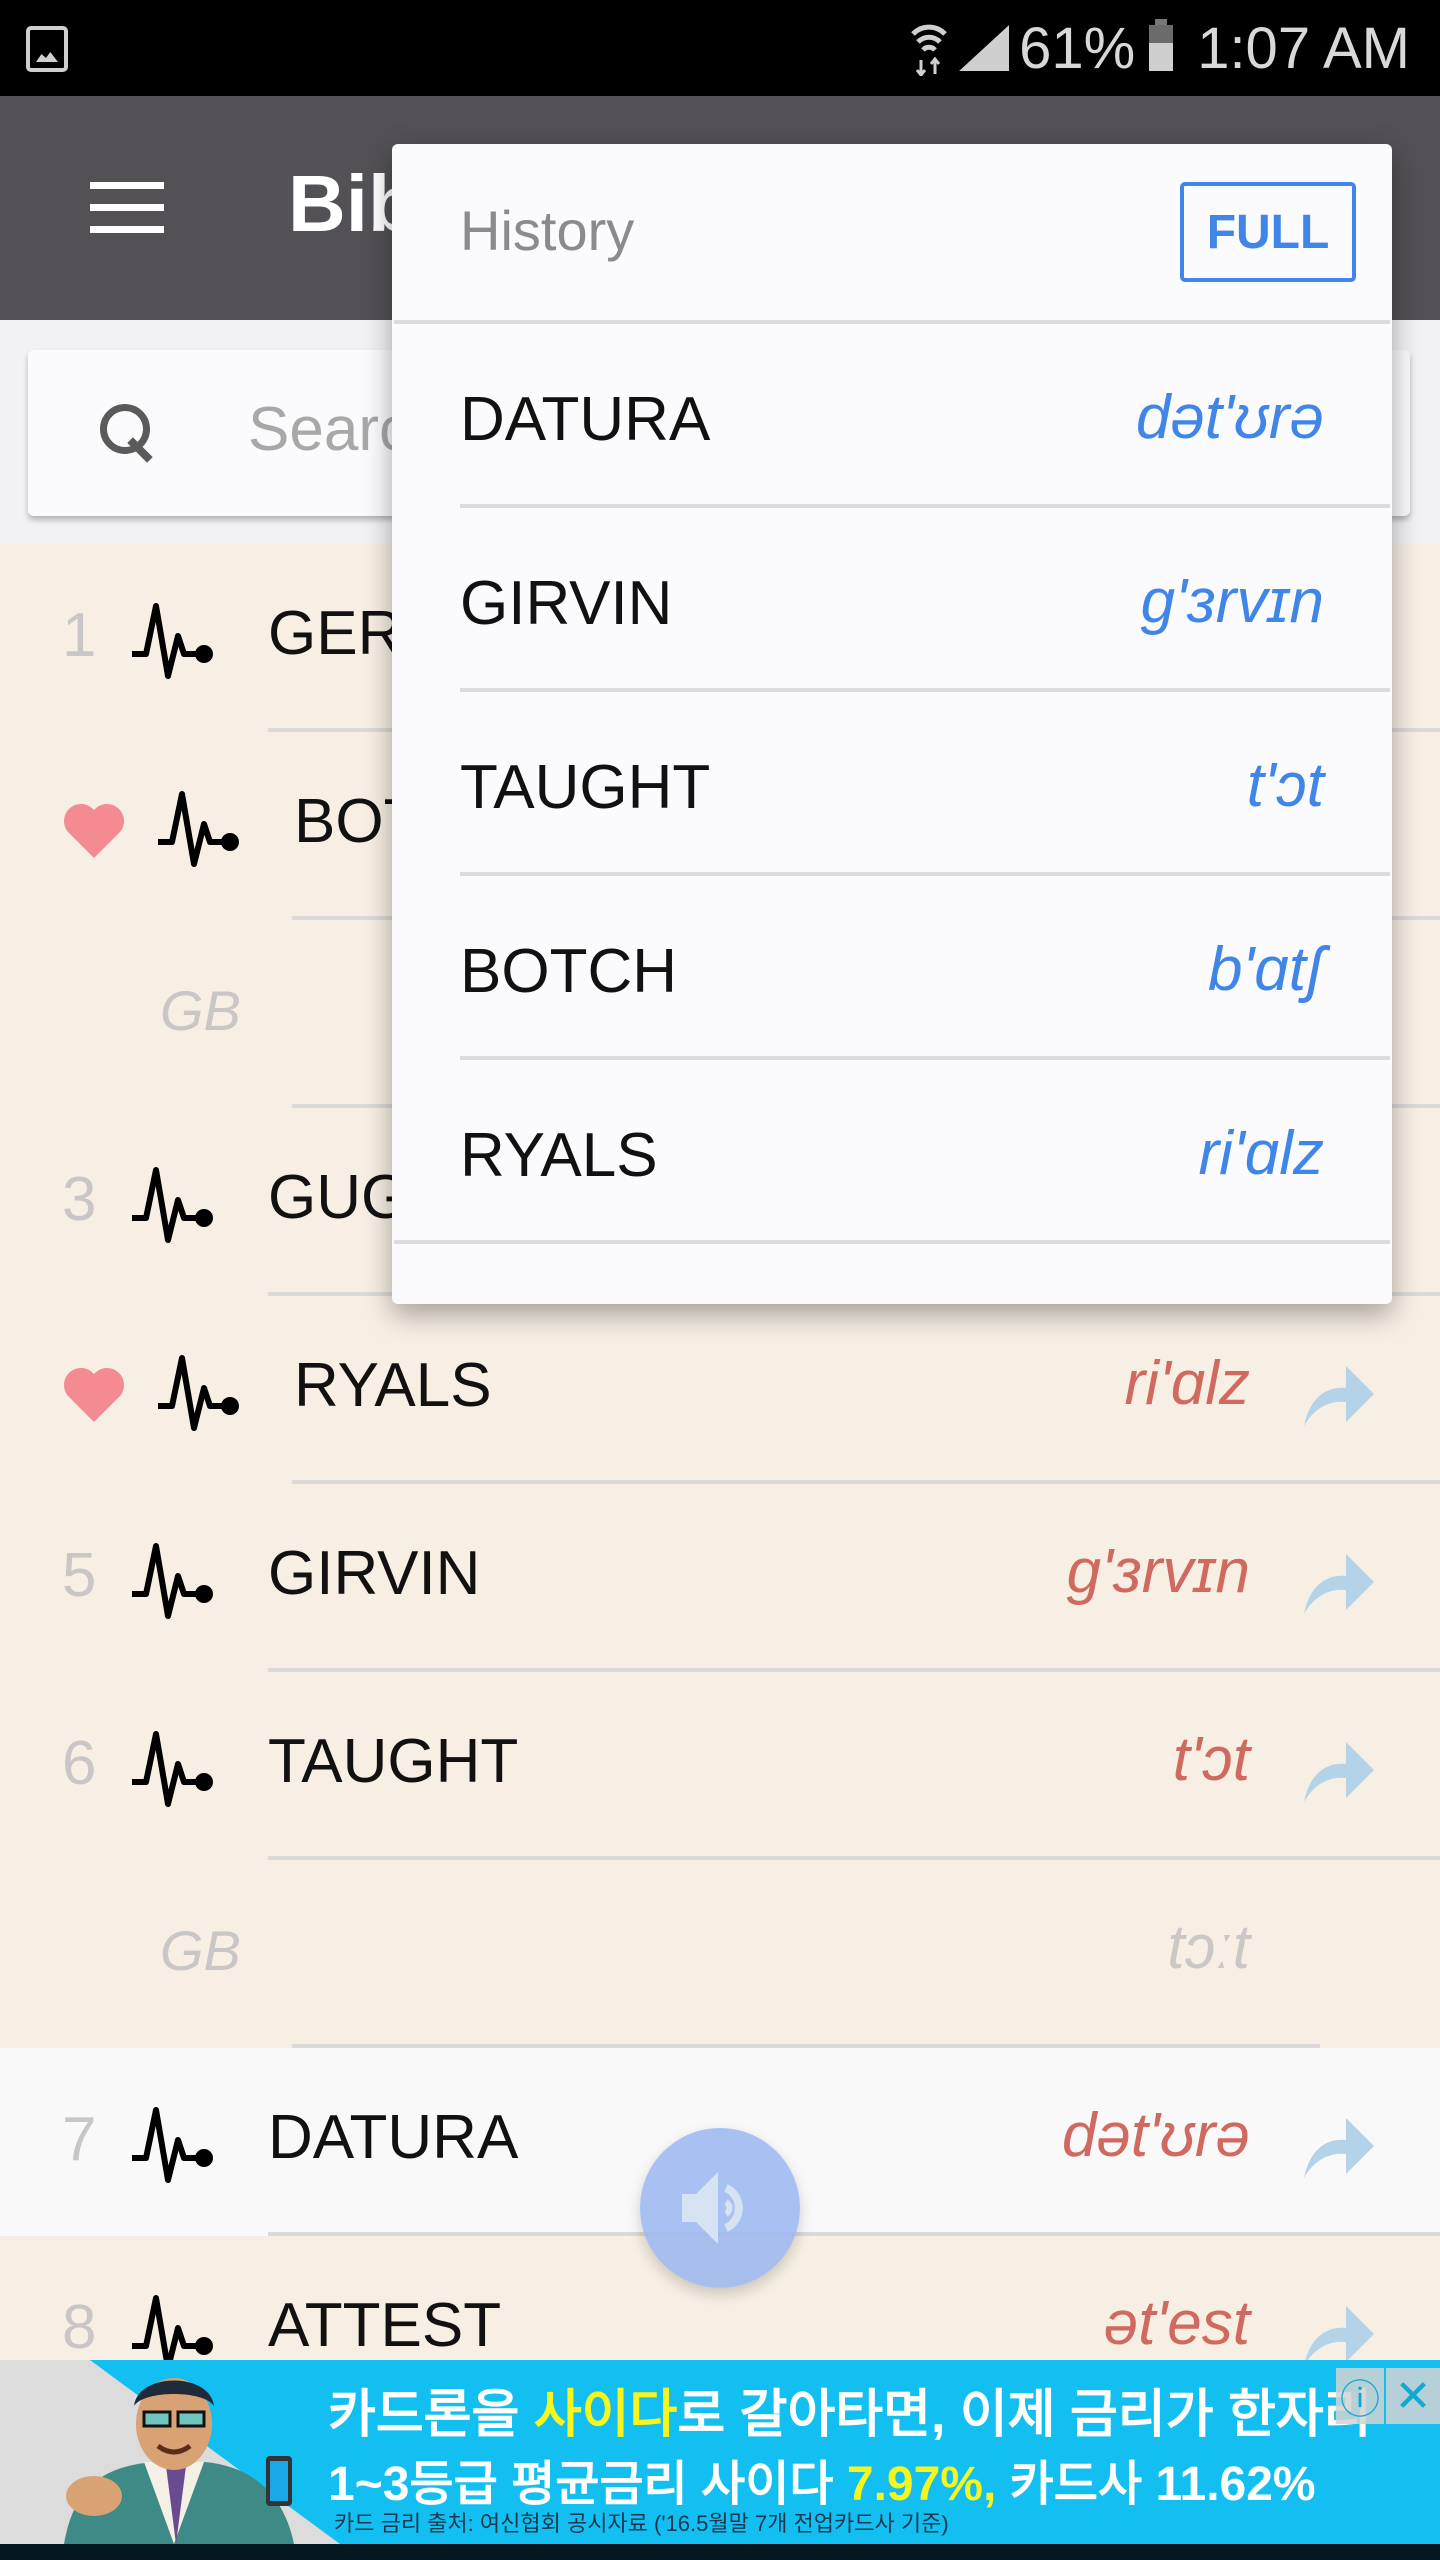 The height and width of the screenshot is (2560, 1440). Describe the element at coordinates (1208, 1947) in the screenshot. I see `row-ipa: tɔːt` at that location.